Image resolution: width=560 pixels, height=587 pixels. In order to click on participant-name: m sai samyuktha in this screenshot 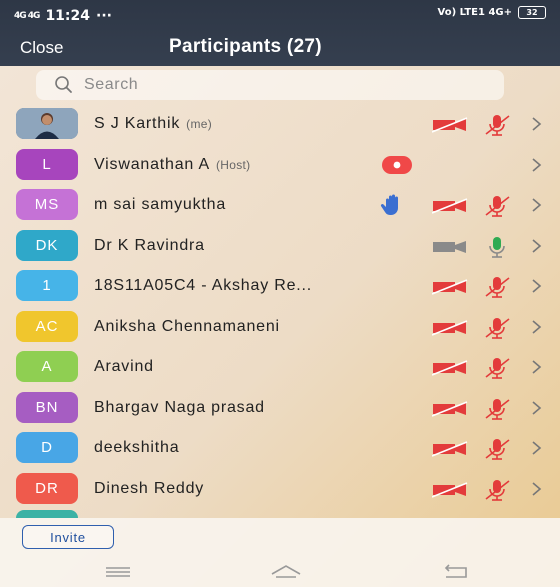, I will do `click(160, 205)`.